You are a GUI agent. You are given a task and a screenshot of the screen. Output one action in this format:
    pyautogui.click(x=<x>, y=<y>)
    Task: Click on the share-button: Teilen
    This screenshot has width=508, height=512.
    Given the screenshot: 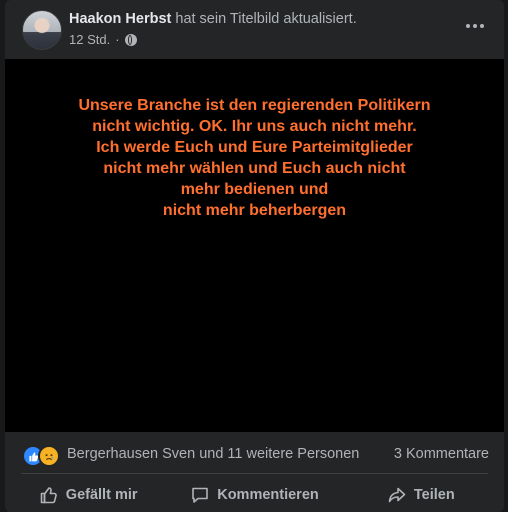 What is the action you would take?
    pyautogui.click(x=421, y=495)
    